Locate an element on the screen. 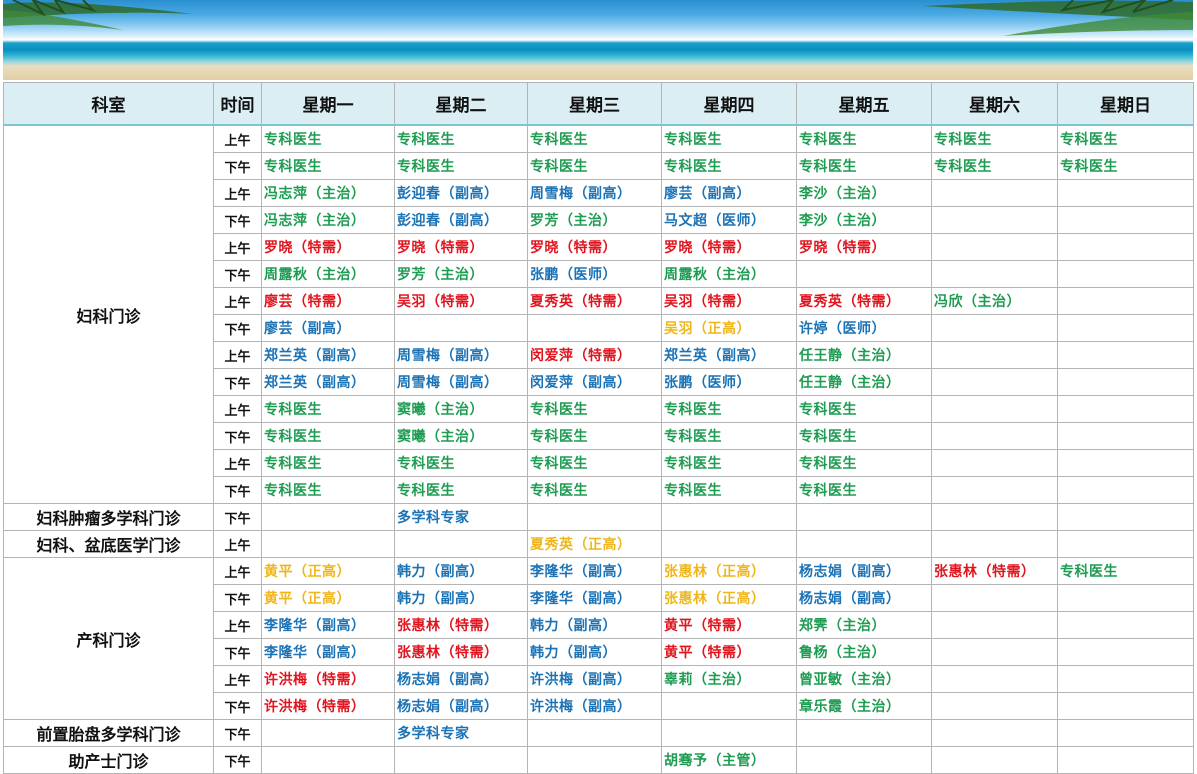 The height and width of the screenshot is (774, 1197). doctor-cell: 张惠林（特需） is located at coordinates (461, 652).